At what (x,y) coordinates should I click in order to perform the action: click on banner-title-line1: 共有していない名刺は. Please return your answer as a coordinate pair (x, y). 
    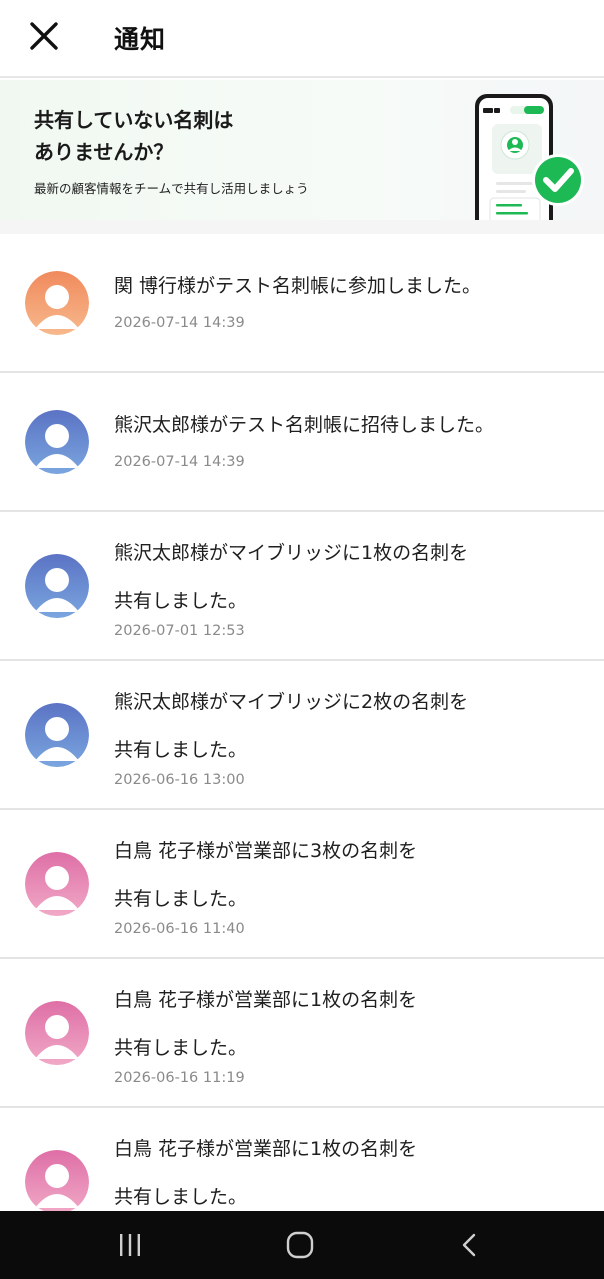
    Looking at the image, I should click on (134, 120).